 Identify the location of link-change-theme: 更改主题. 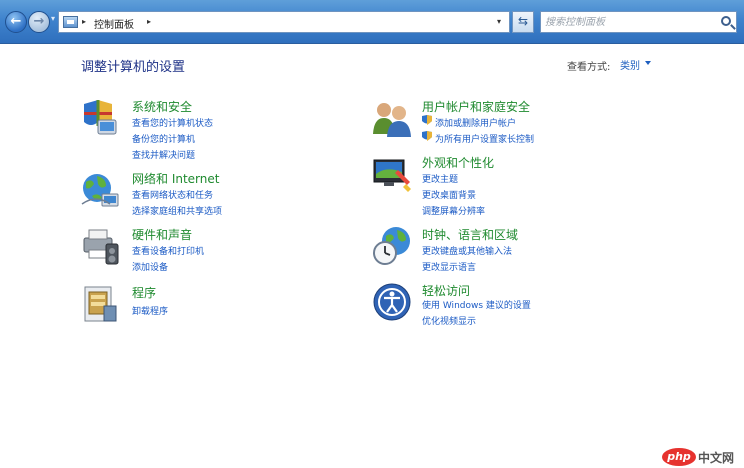
(440, 178).